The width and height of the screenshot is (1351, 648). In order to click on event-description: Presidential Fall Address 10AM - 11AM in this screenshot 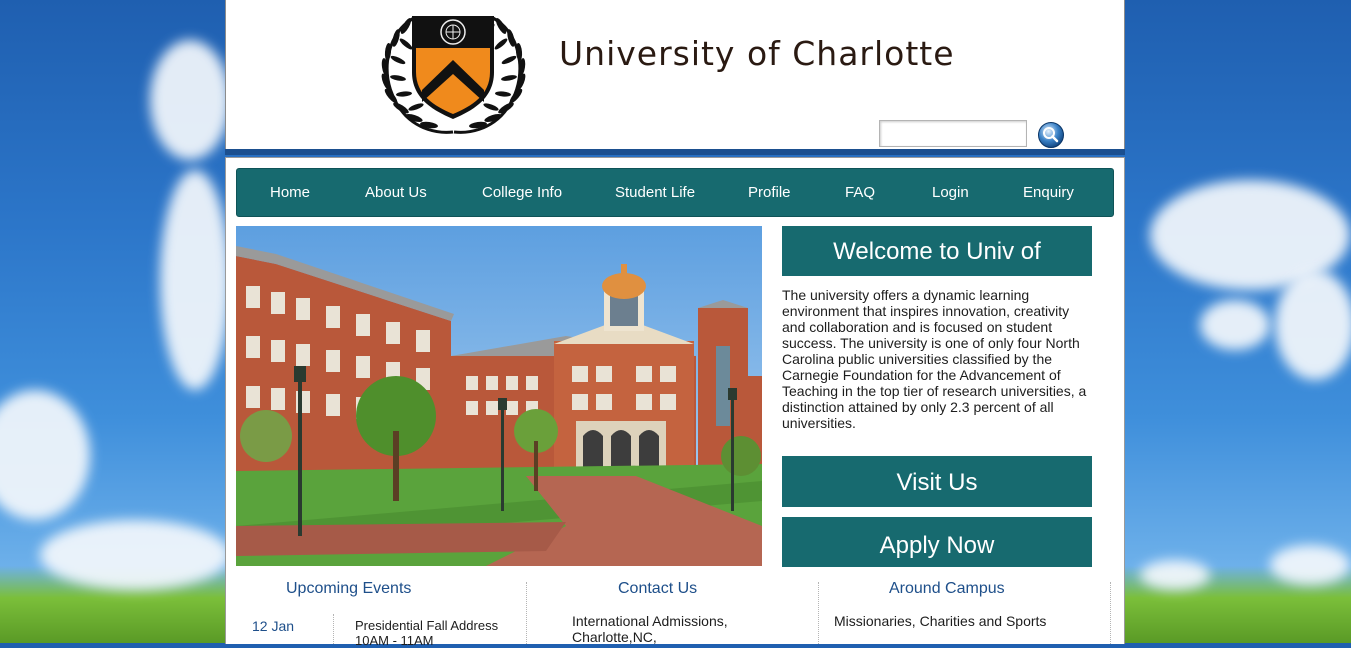, I will do `click(435, 633)`.